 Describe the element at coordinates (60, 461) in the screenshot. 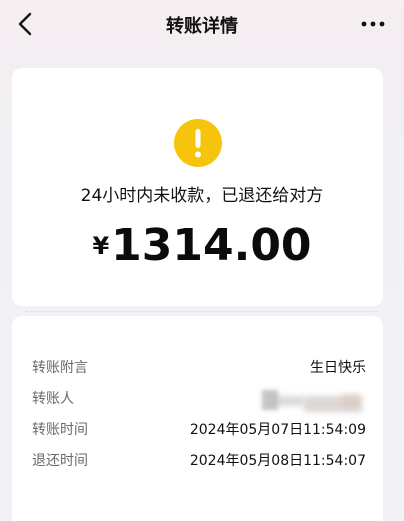

I see `detail-label: 退还时间` at that location.